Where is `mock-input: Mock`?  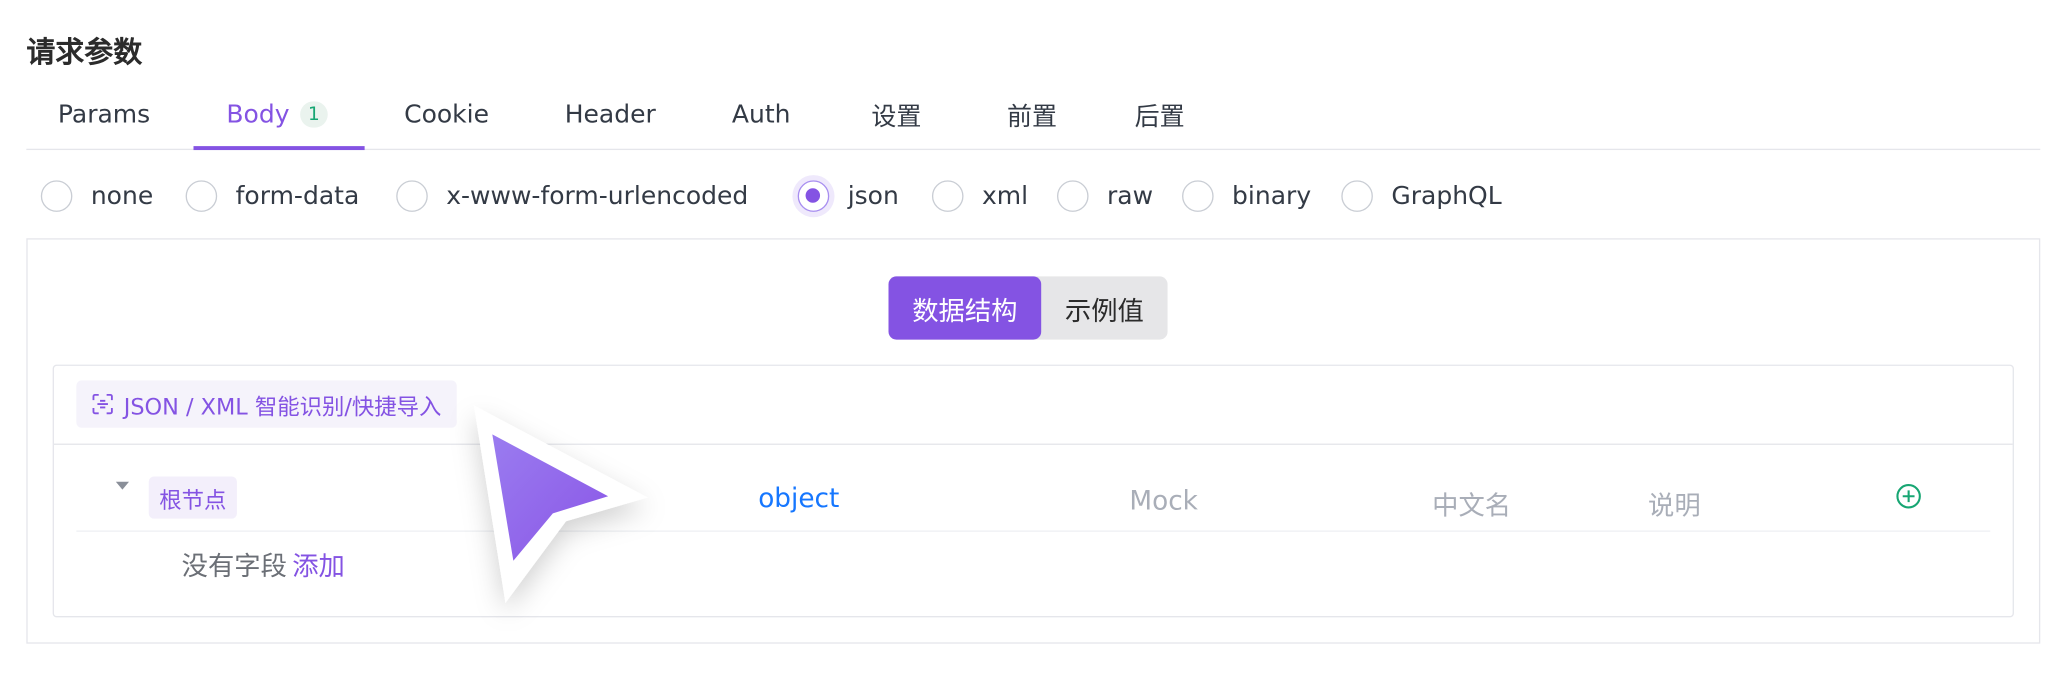
mock-input: Mock is located at coordinates (1163, 500).